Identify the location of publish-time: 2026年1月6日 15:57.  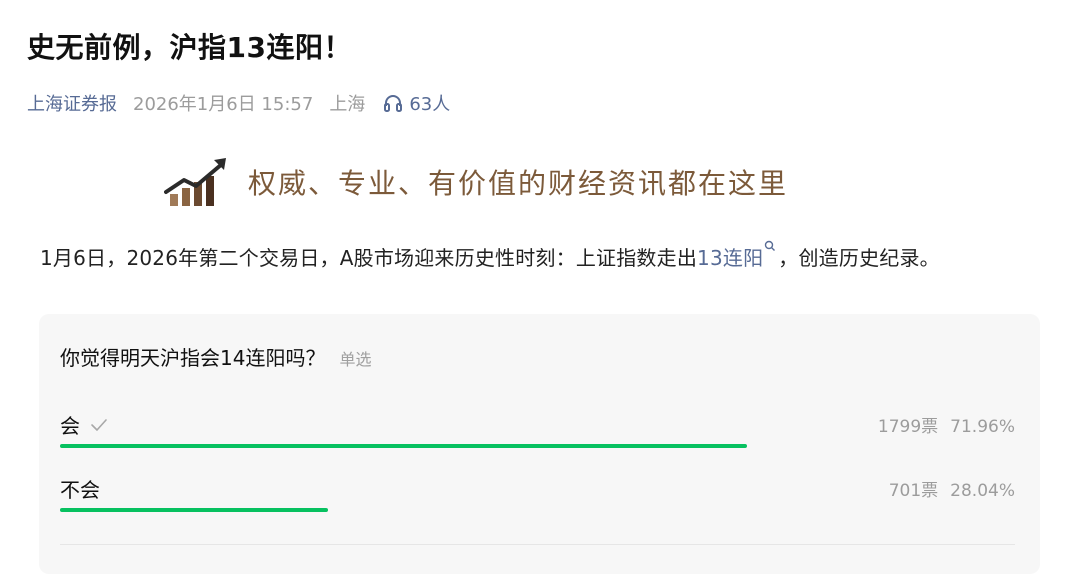
(223, 104).